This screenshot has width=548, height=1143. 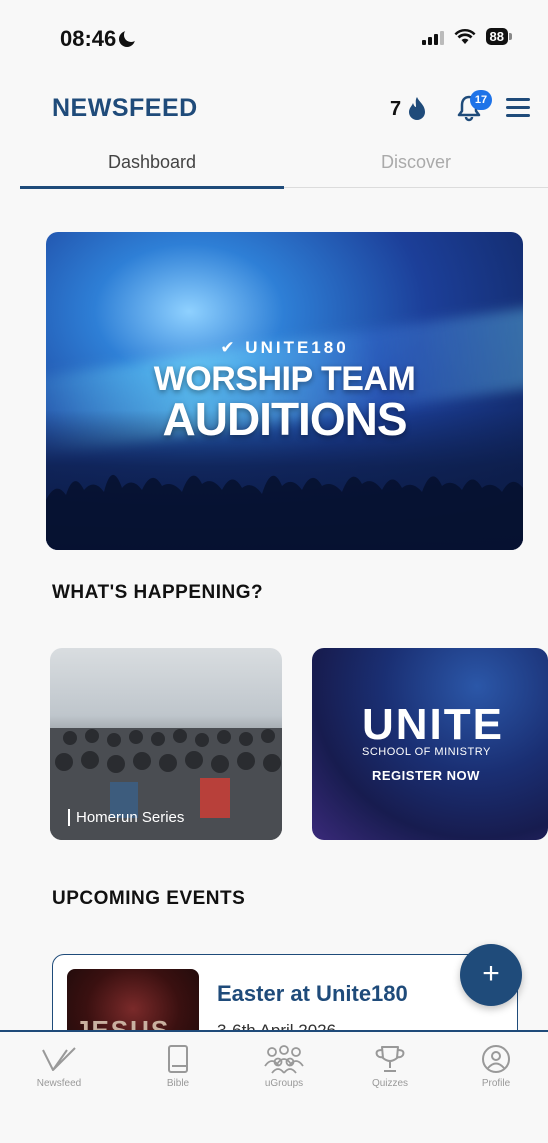 I want to click on battery-level: 88, so click(x=496, y=36).